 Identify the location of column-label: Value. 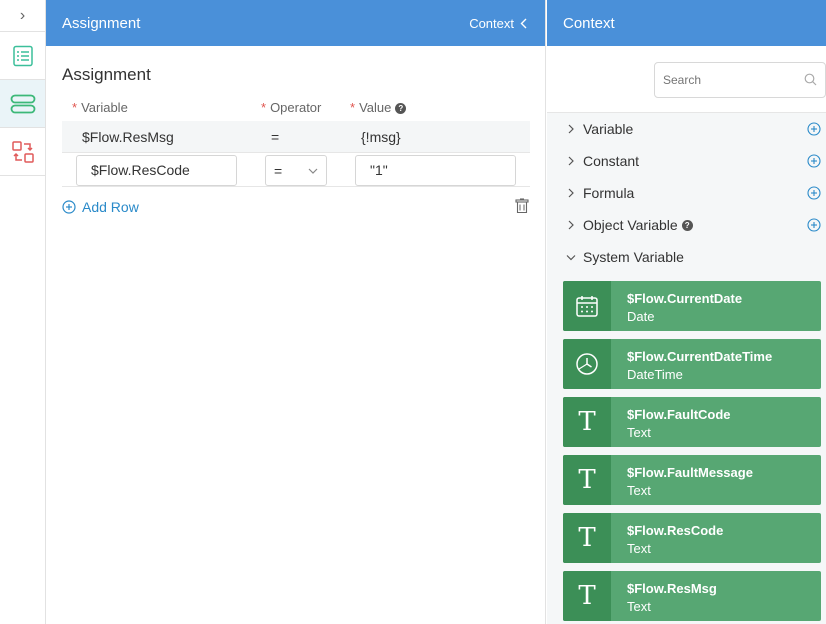
(375, 107).